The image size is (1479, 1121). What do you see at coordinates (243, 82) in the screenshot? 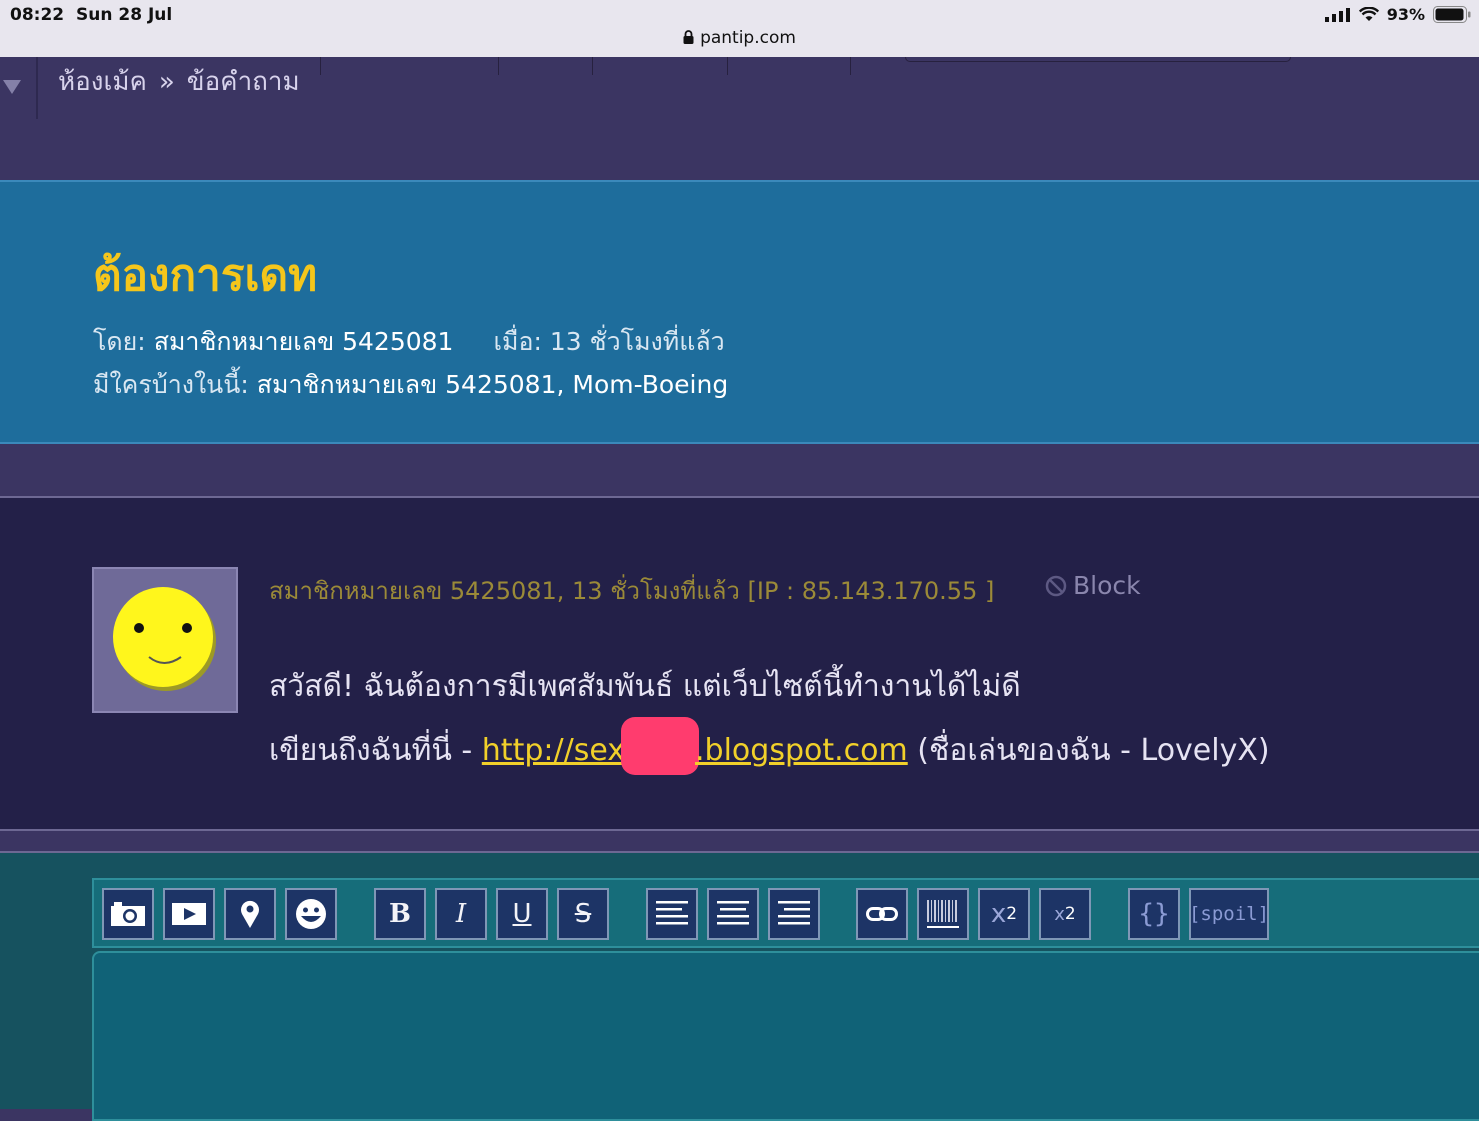
I see `breadcrumb-current: ข้อคำถาม` at bounding box center [243, 82].